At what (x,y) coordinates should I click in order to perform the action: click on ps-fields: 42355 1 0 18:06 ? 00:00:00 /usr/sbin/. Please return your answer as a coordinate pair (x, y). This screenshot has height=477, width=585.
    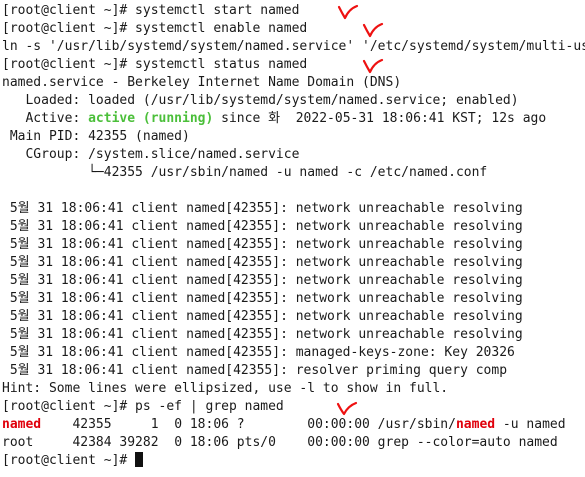
    Looking at the image, I should click on (248, 424).